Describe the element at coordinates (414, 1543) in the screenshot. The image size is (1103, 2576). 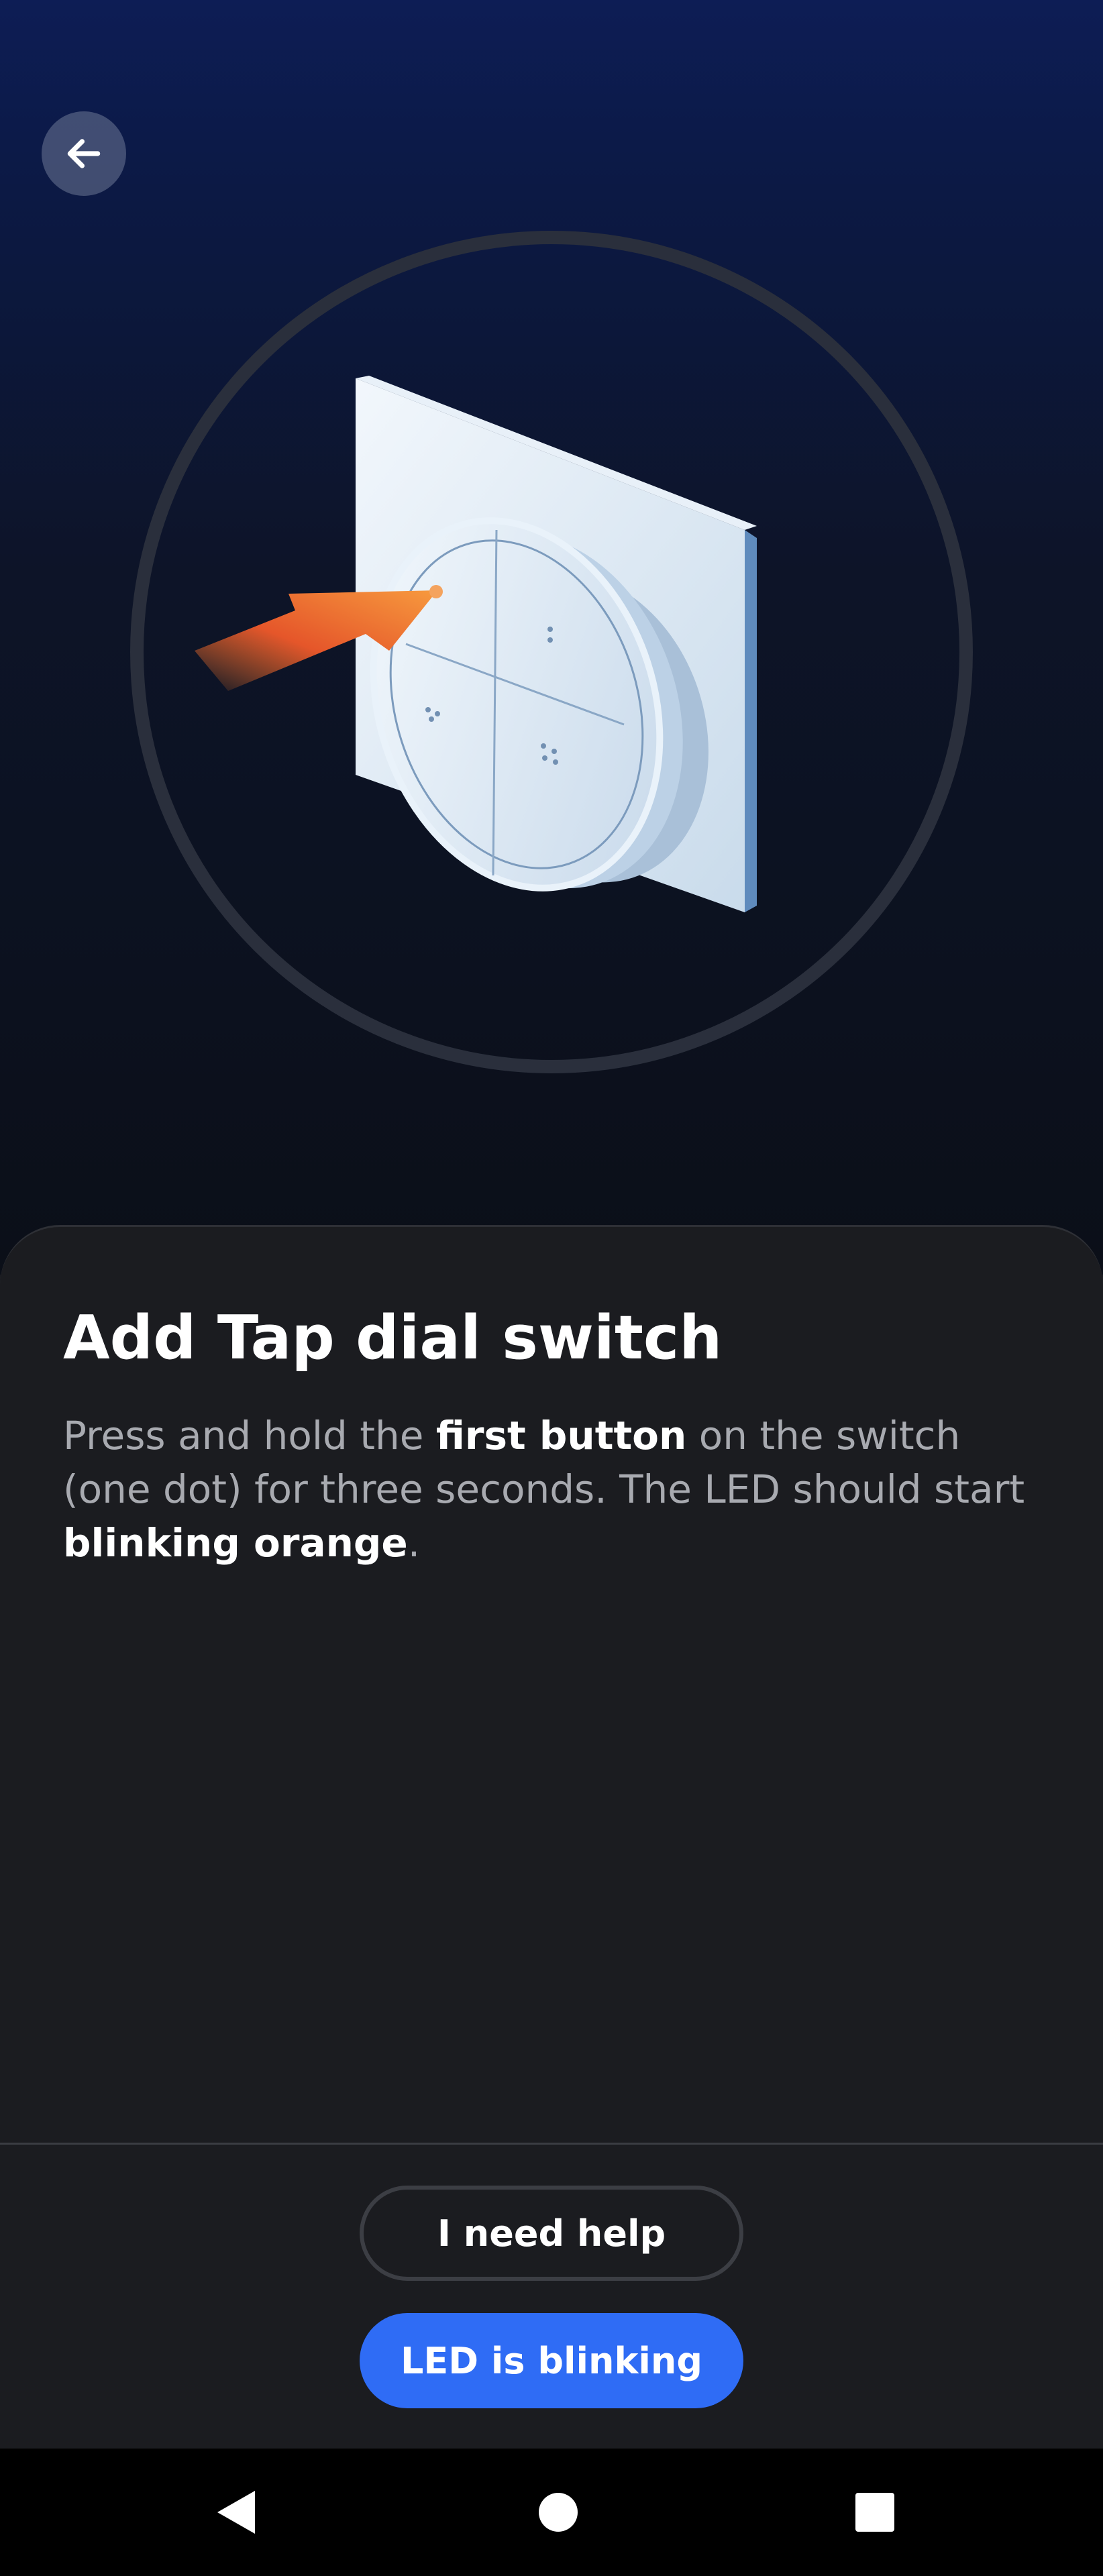
I see `instruction-part: .` at that location.